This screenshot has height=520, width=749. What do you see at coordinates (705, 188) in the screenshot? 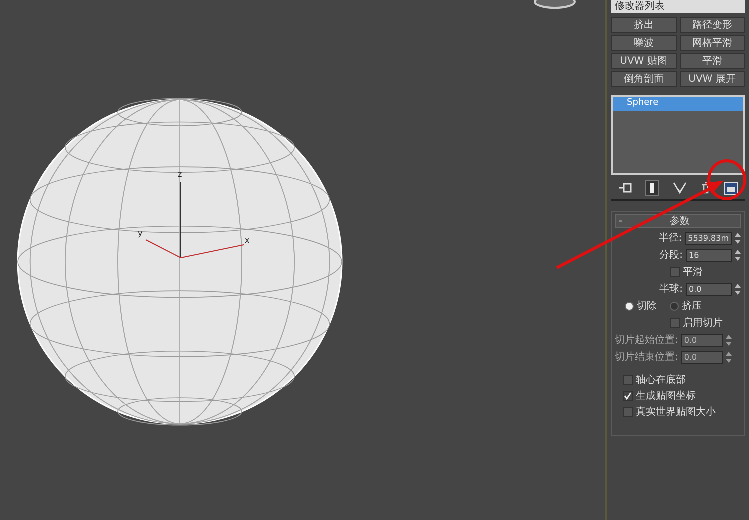
I see `trash-icon` at bounding box center [705, 188].